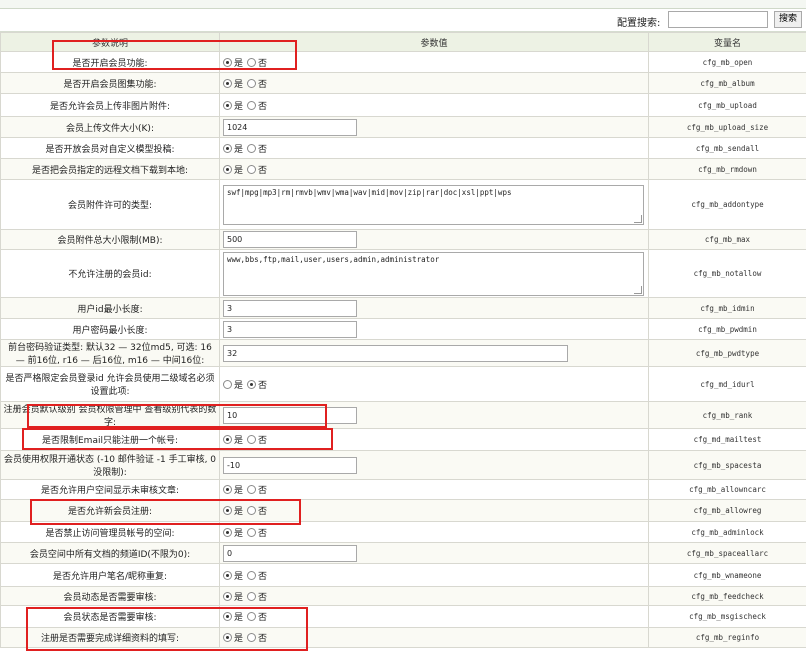 The height and width of the screenshot is (656, 806). What do you see at coordinates (395, 353) in the screenshot?
I see `text-input: 32` at bounding box center [395, 353].